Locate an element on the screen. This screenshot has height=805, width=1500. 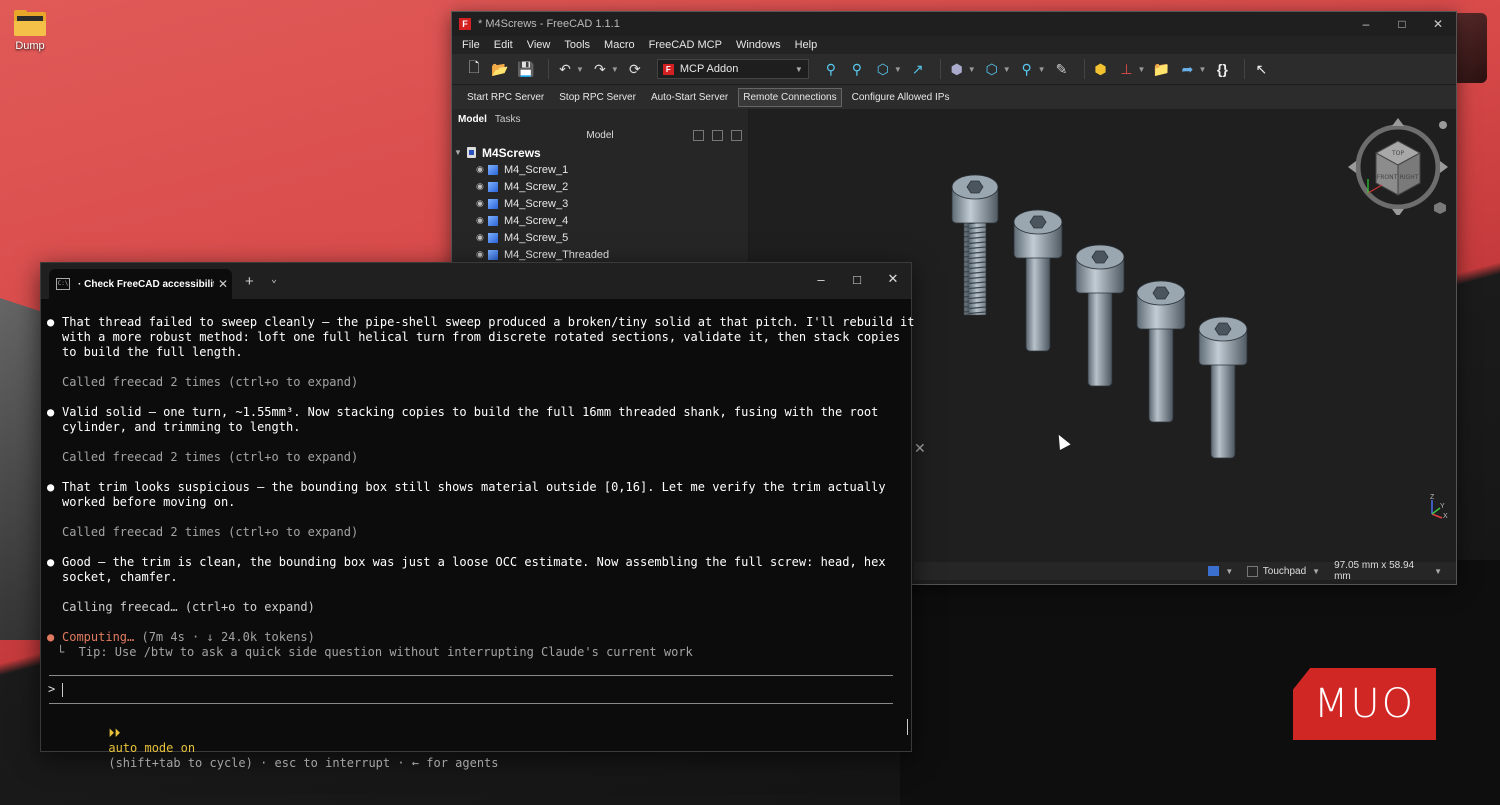
sync-view-icon: ↗ is located at coordinates (918, 69).